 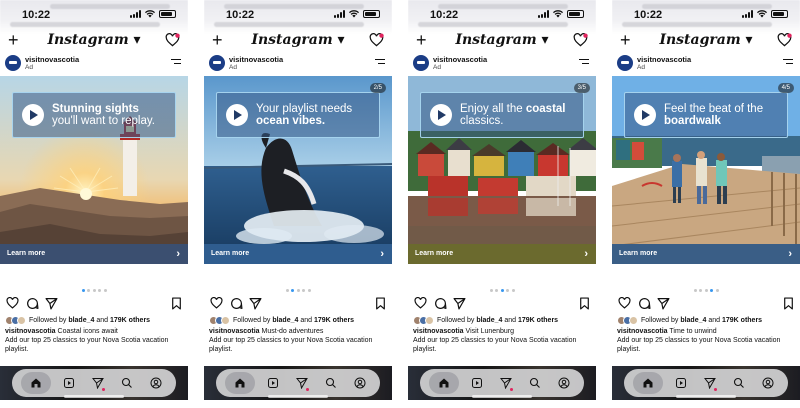 I want to click on bottom-tab-bar, so click(x=502, y=383).